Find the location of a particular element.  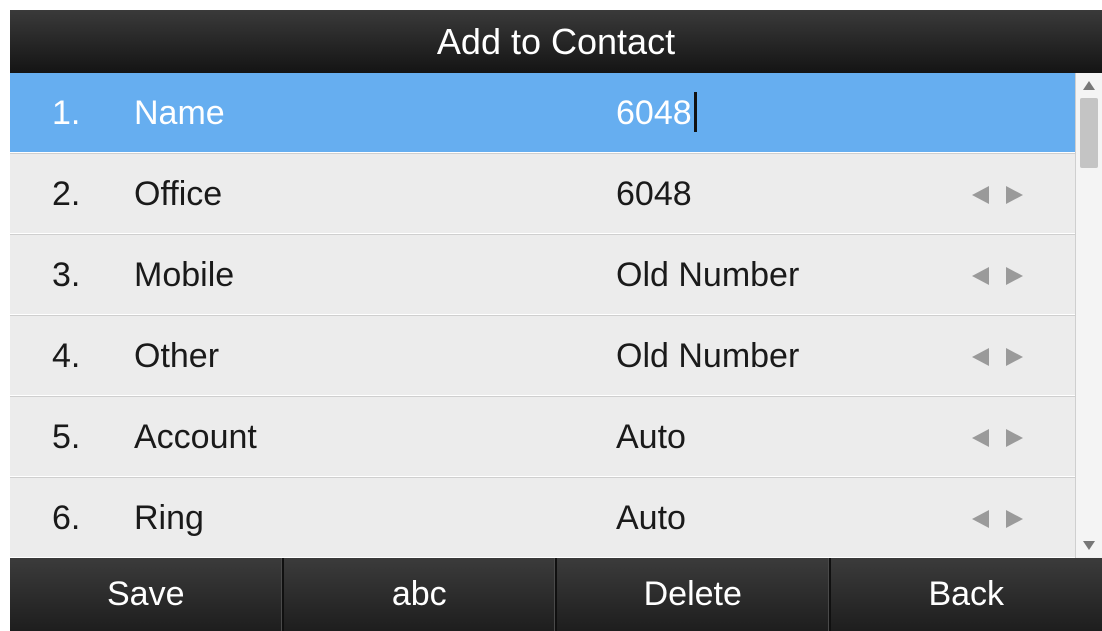

row-number: 6. is located at coordinates (66, 518).